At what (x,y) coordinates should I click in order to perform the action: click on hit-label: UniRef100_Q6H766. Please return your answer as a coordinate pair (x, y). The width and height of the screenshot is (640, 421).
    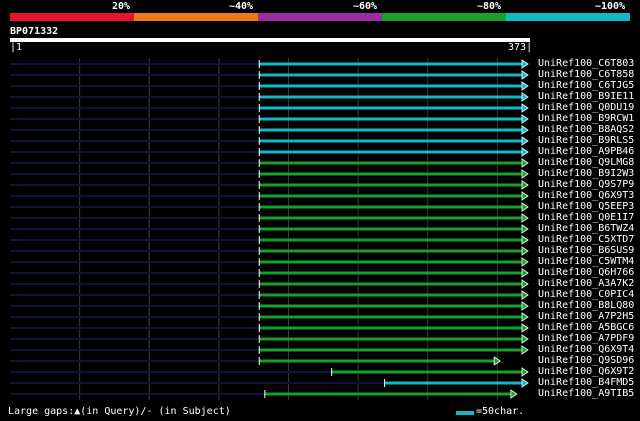
    Looking at the image, I should click on (586, 272).